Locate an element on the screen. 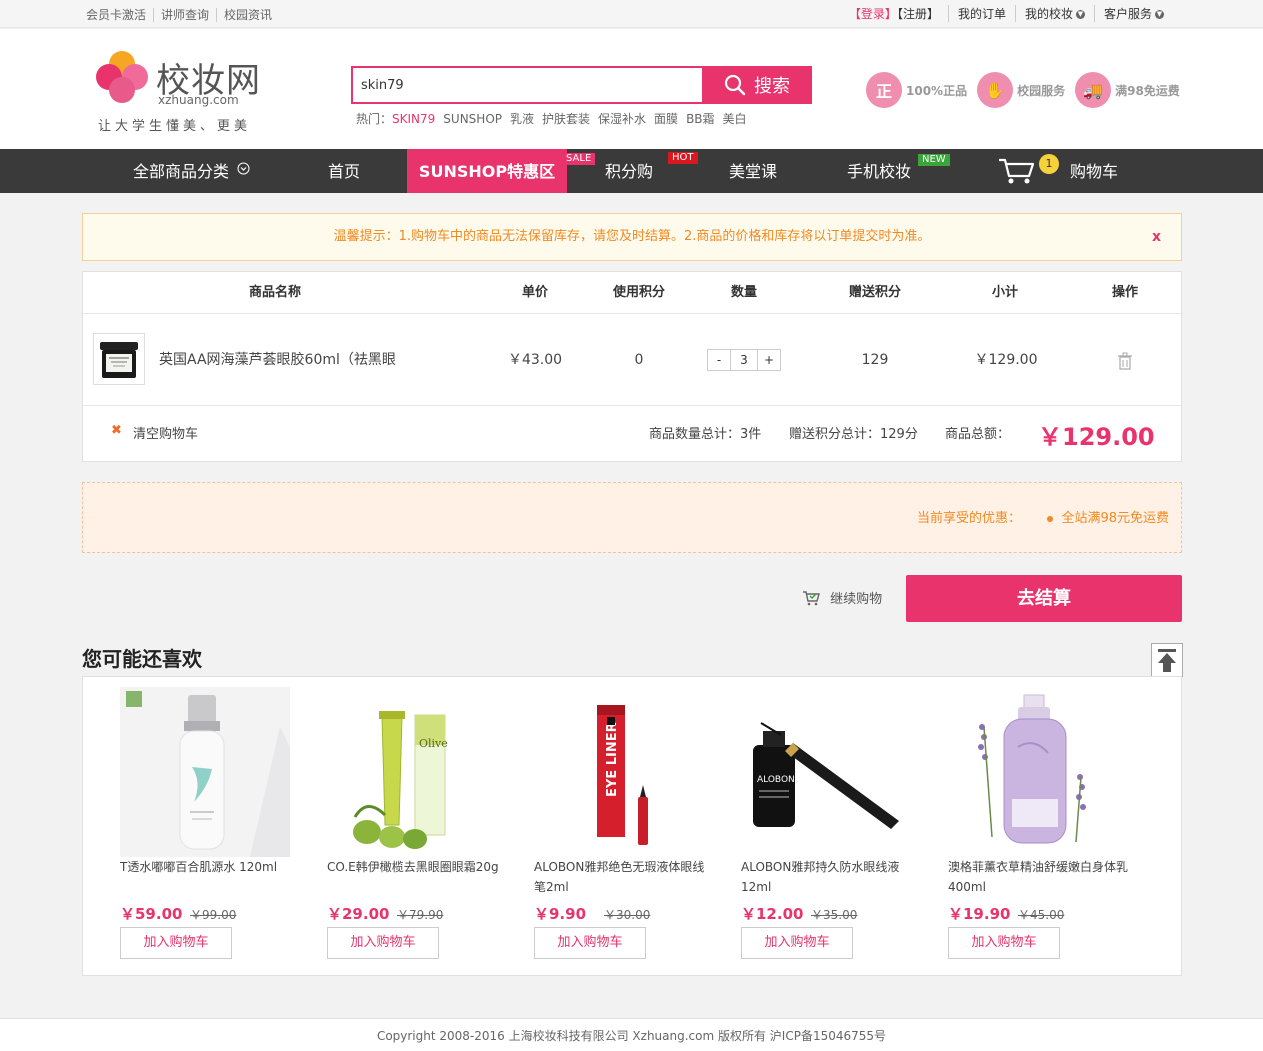 This screenshot has width=1263, height=1051. search-icon is located at coordinates (735, 85).